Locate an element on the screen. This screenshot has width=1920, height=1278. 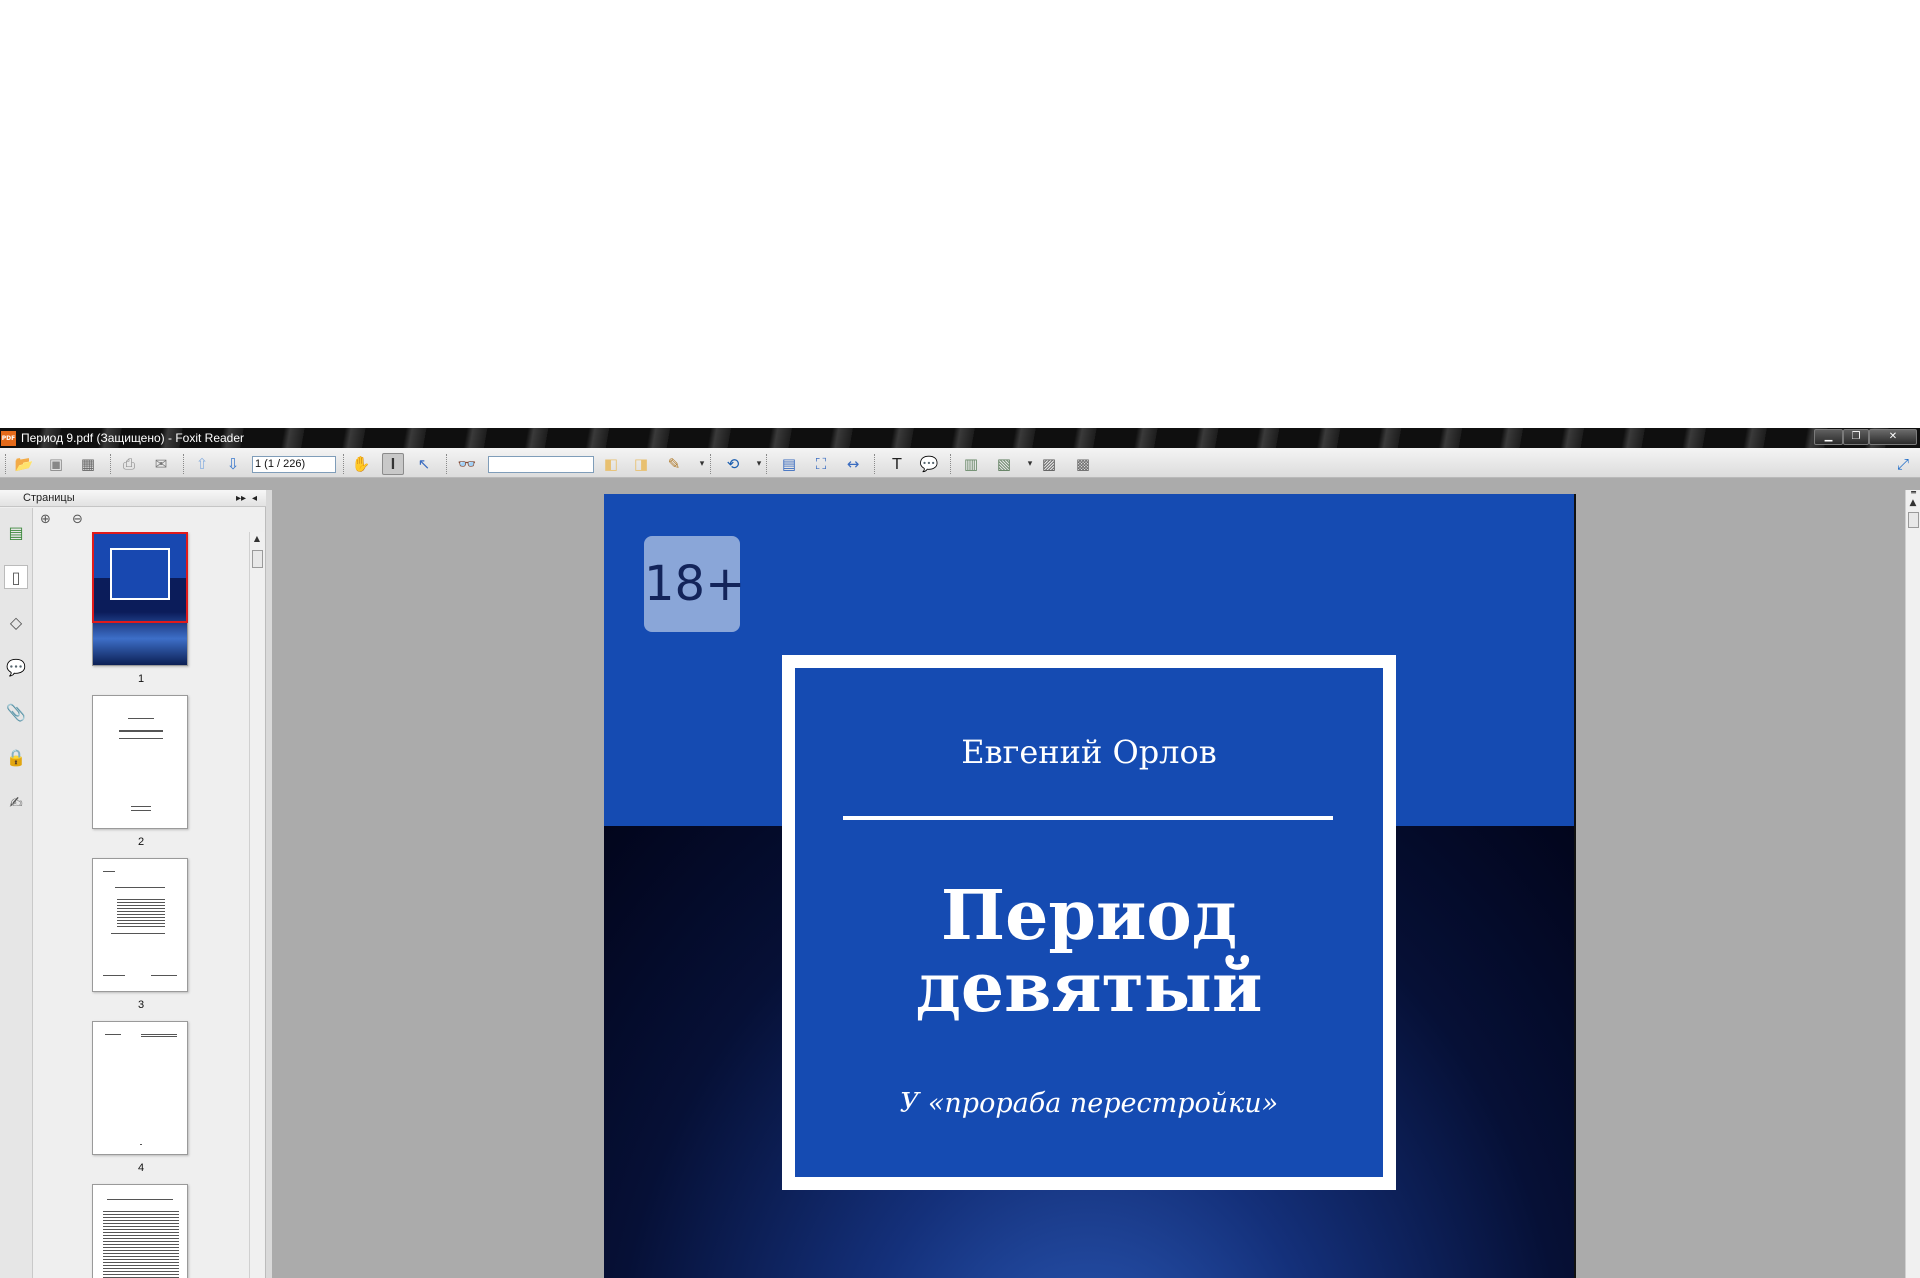
thumbnail-label: 4 is located at coordinates (141, 1168).